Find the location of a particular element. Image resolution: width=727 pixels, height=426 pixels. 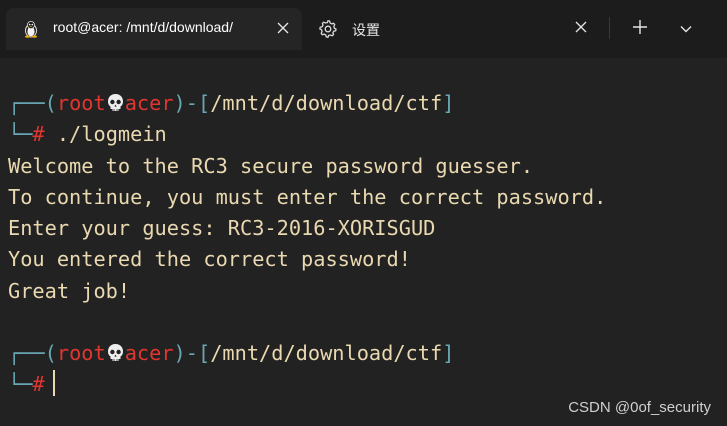

plus-icon is located at coordinates (640, 29).